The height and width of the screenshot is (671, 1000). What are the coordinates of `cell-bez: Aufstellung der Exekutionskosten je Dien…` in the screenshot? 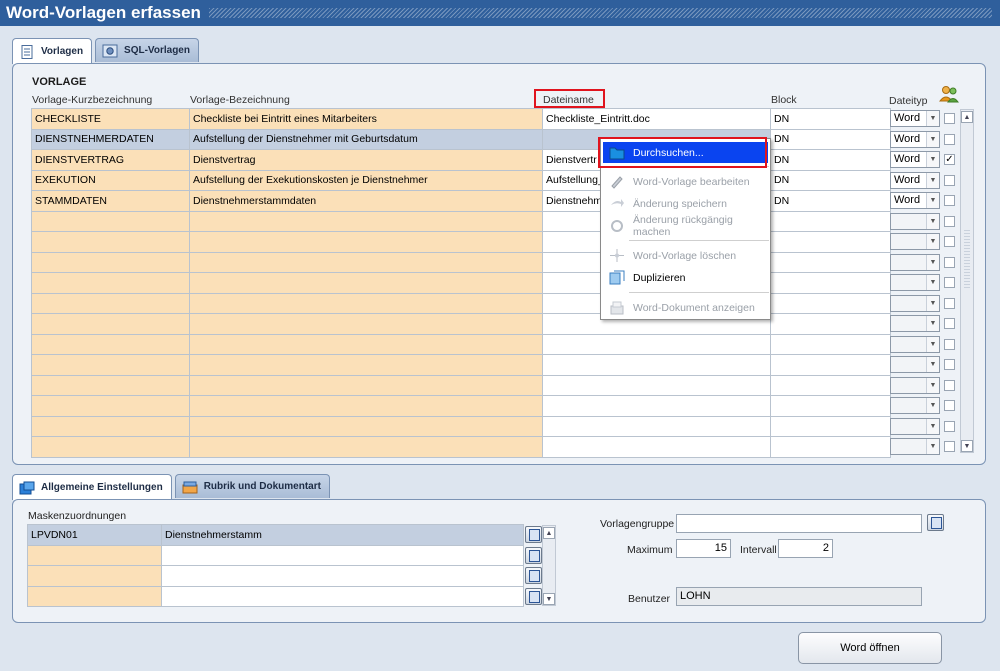 It's located at (366, 180).